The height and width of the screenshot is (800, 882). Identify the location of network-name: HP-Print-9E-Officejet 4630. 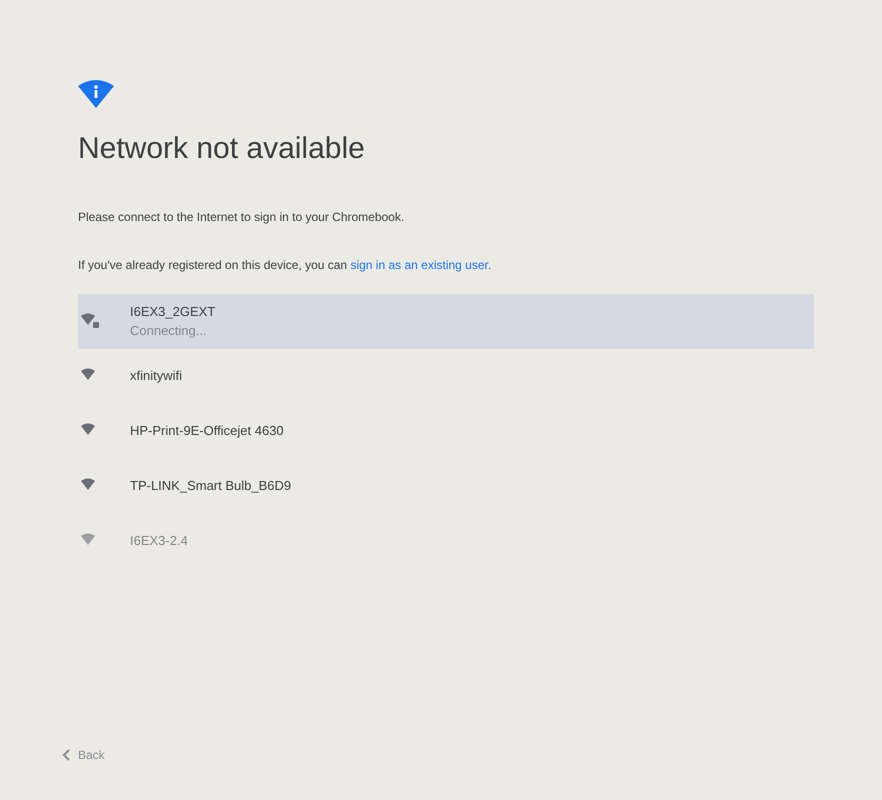
(207, 431).